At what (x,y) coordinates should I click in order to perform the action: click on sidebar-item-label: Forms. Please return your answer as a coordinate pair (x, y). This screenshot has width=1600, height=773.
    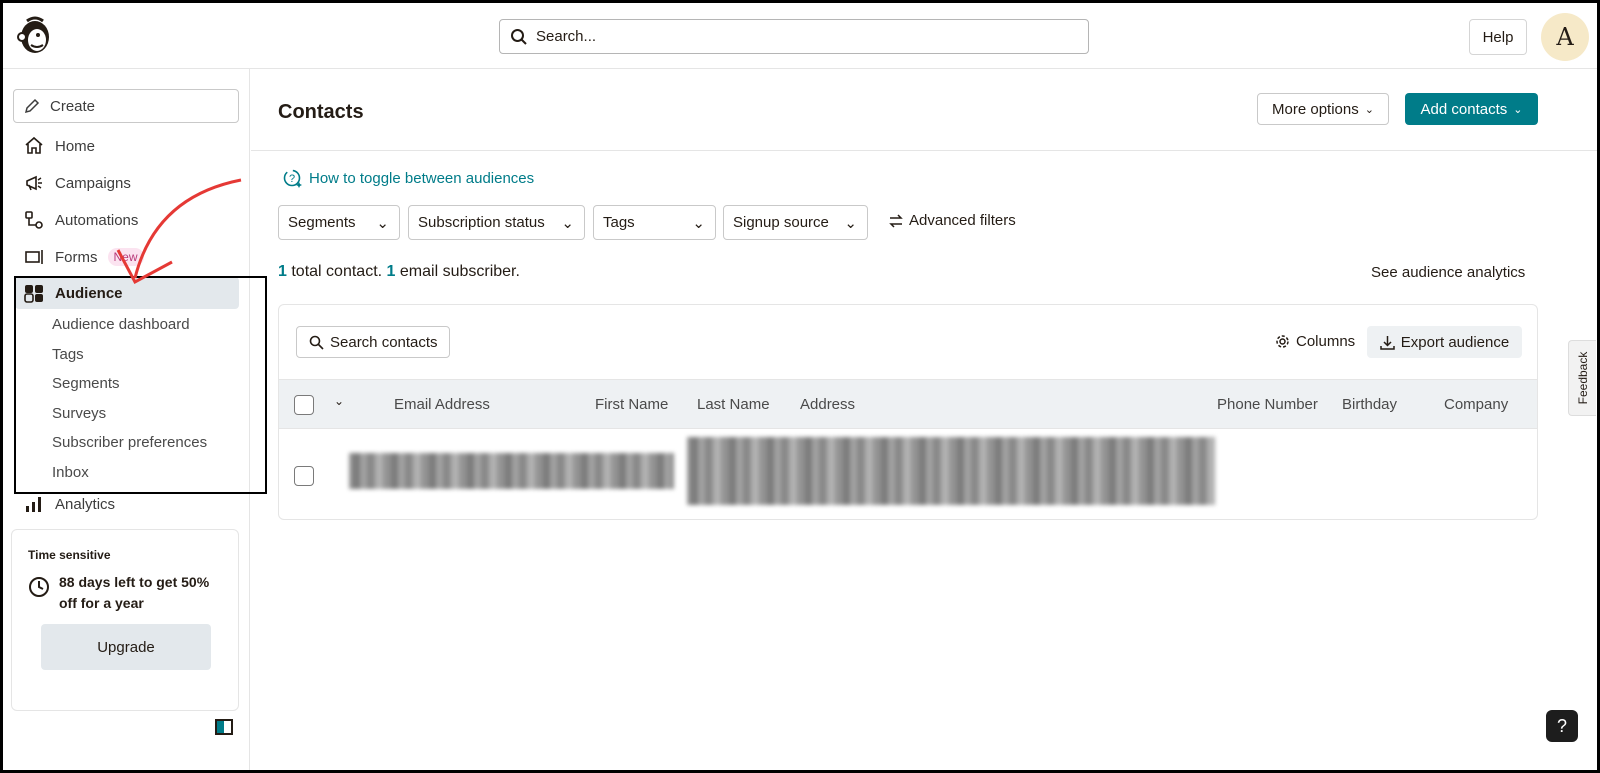
    Looking at the image, I should click on (76, 257).